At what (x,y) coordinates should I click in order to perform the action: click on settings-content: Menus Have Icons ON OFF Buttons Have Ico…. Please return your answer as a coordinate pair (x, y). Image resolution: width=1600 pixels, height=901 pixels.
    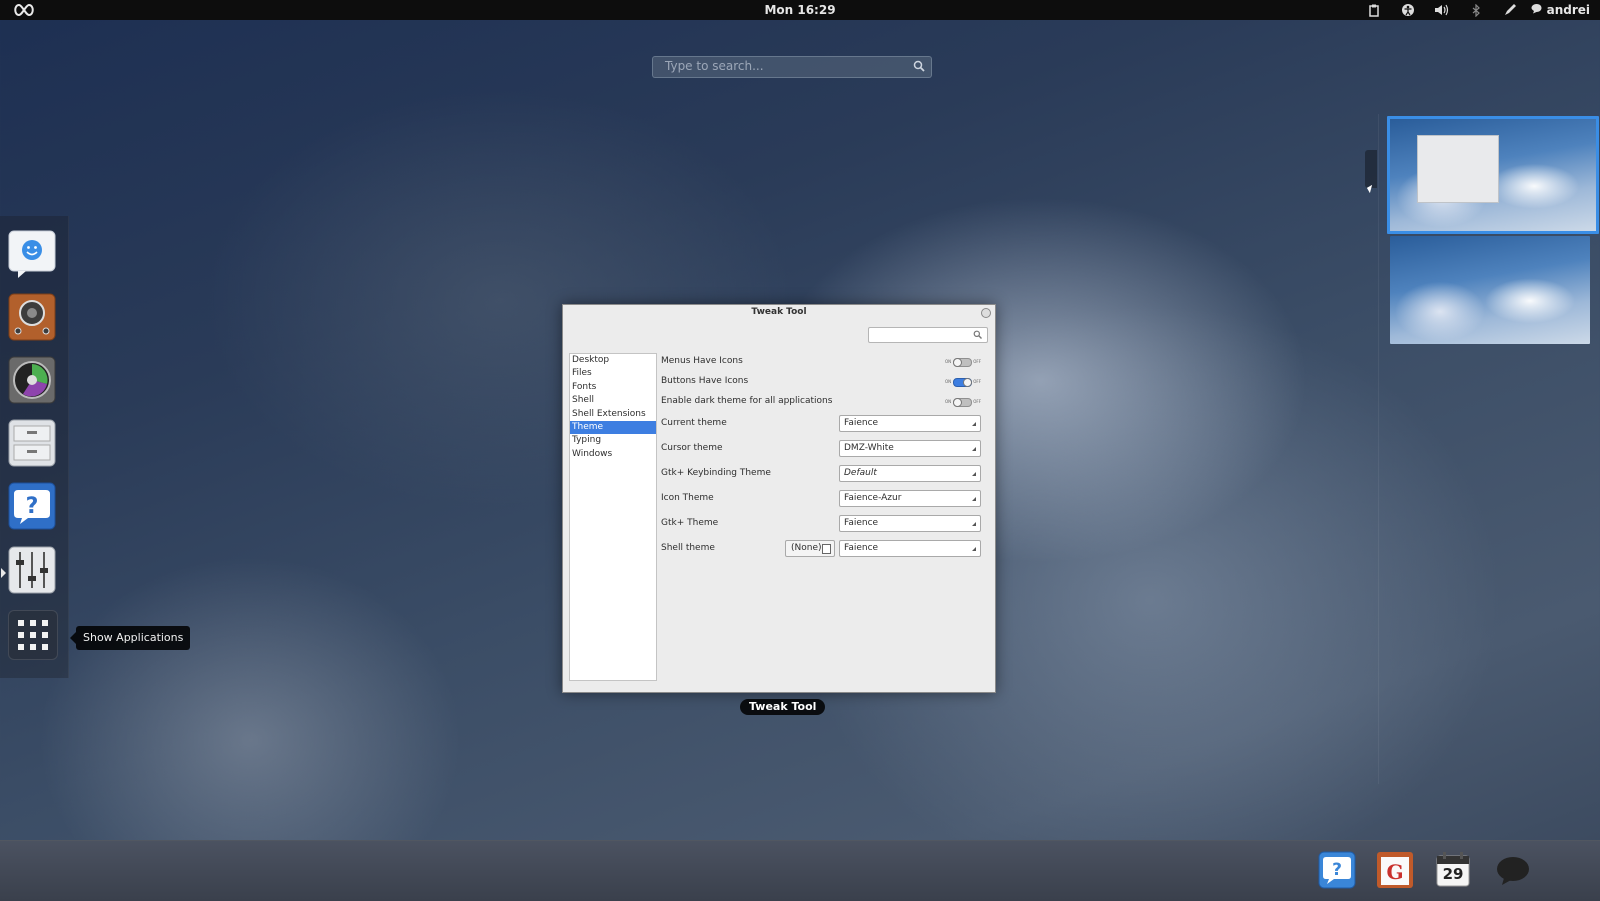
    Looking at the image, I should click on (824, 516).